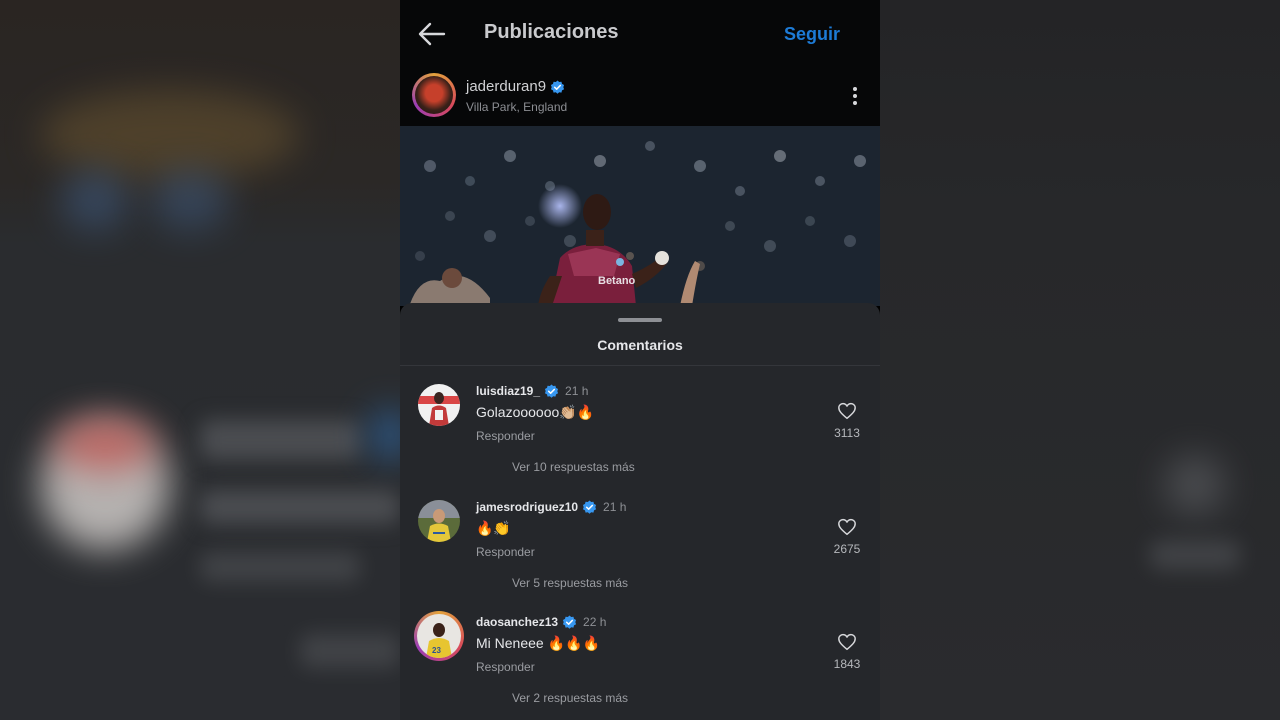 This screenshot has width=1280, height=720. Describe the element at coordinates (640, 320) in the screenshot. I see `sheet-drag-handle` at that location.